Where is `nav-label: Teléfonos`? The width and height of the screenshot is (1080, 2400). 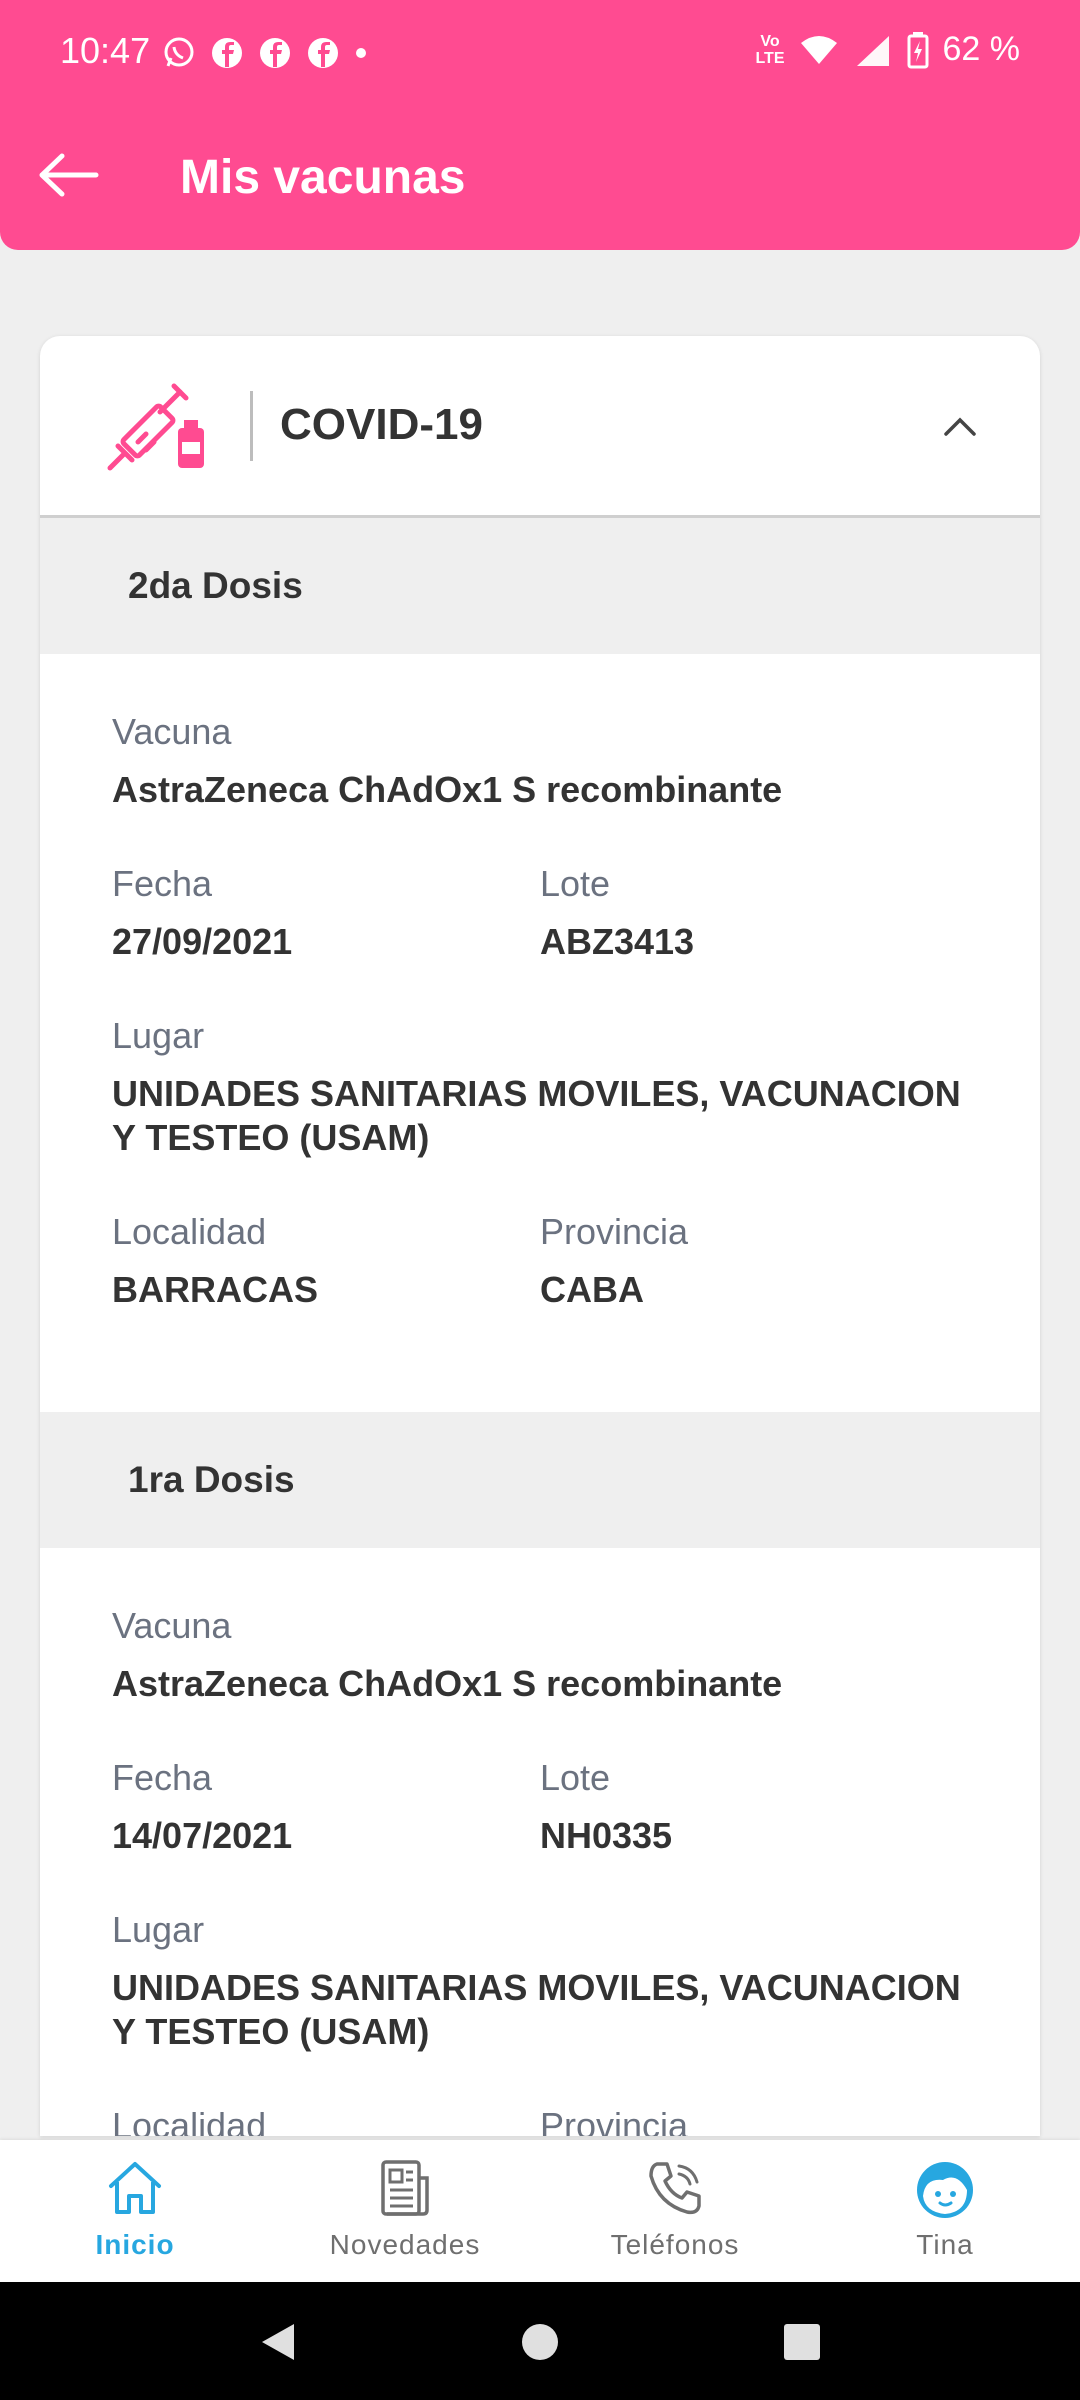
nav-label: Teléfonos is located at coordinates (675, 2244).